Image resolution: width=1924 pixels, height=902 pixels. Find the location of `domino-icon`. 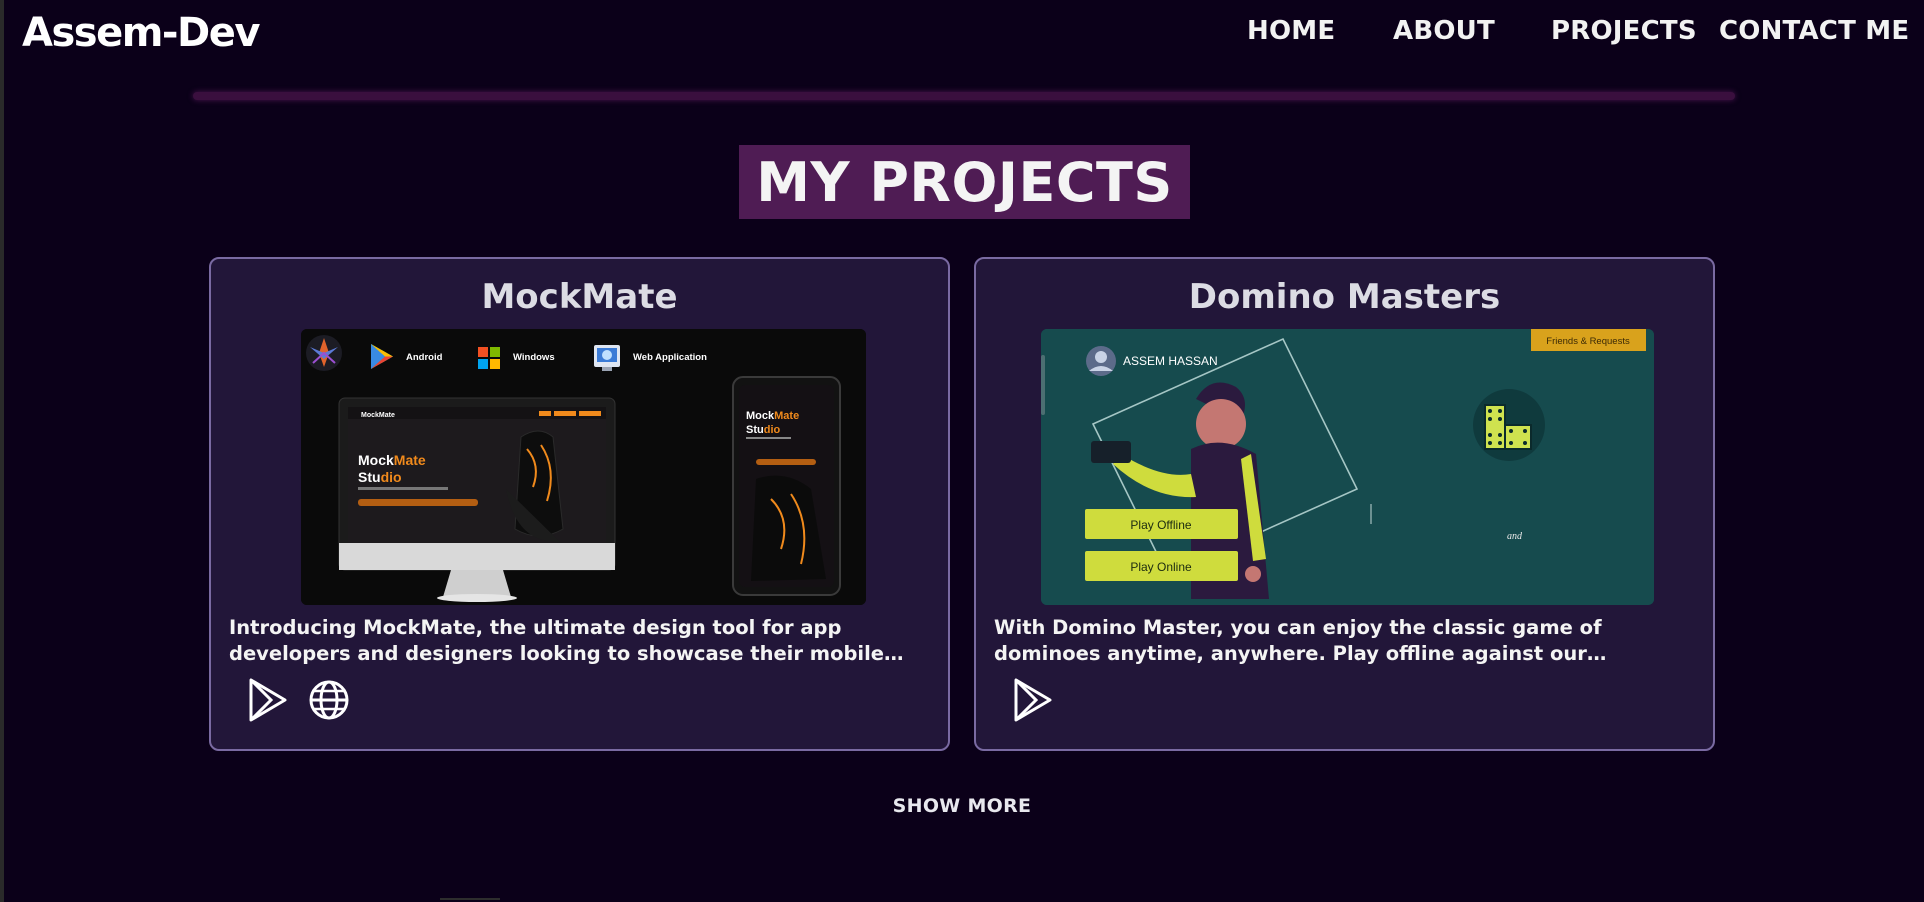

domino-icon is located at coordinates (1509, 425).